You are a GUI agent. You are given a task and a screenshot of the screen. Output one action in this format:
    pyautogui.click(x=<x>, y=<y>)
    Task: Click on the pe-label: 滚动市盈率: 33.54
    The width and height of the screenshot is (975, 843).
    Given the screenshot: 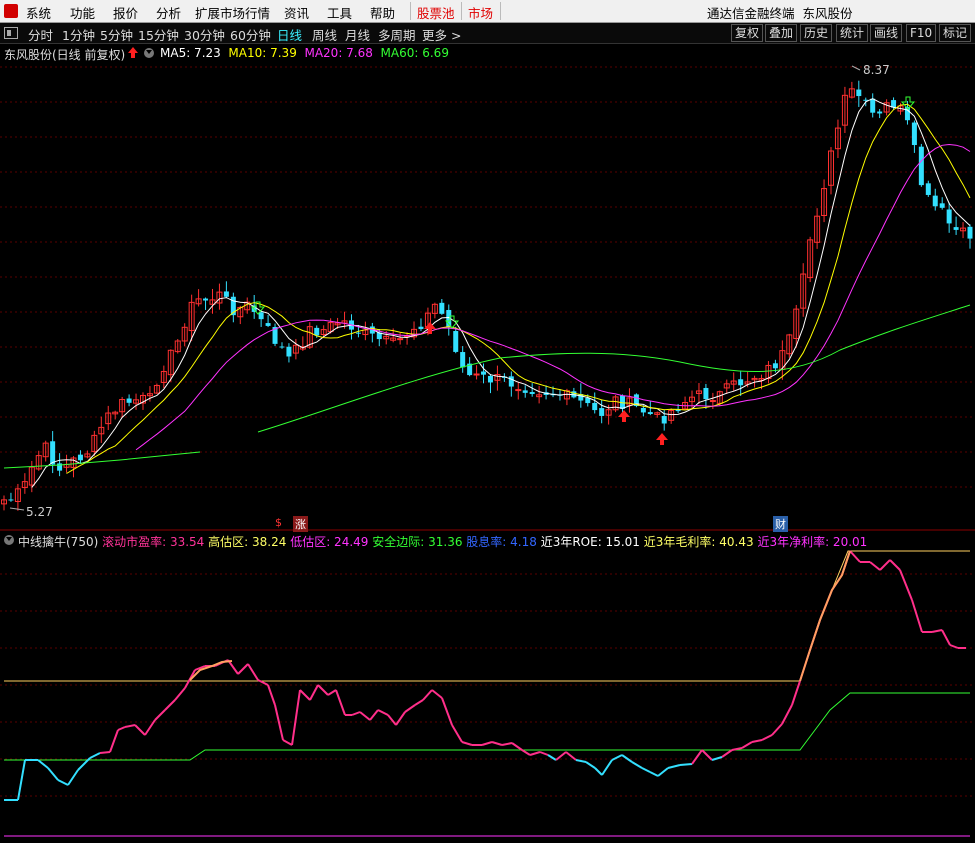 What is the action you would take?
    pyautogui.click(x=153, y=542)
    